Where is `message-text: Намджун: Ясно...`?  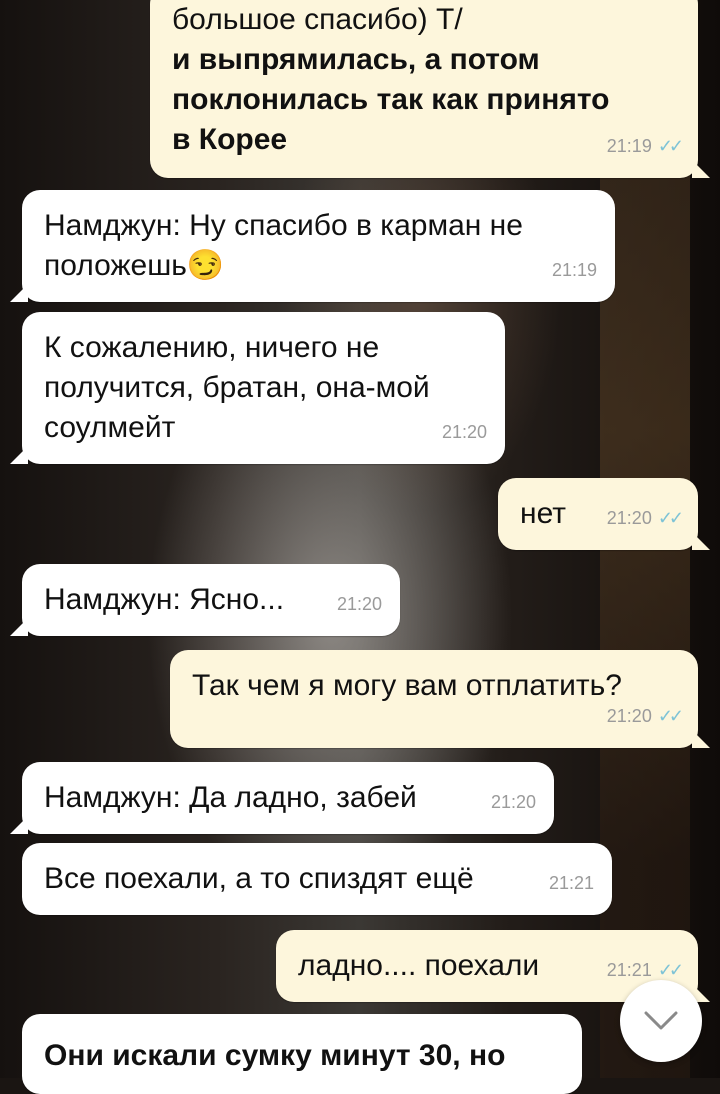 message-text: Намджун: Ясно... is located at coordinates (164, 599).